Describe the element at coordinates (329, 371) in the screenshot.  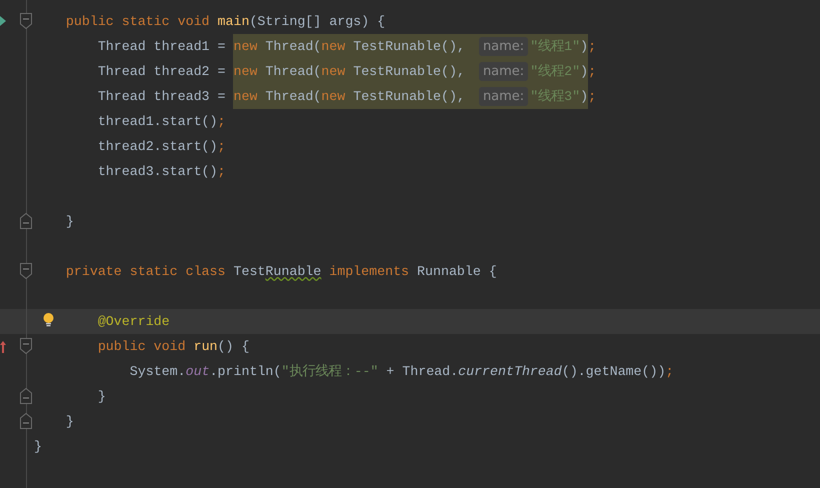
I see `string-literal: "执行线程：--"` at that location.